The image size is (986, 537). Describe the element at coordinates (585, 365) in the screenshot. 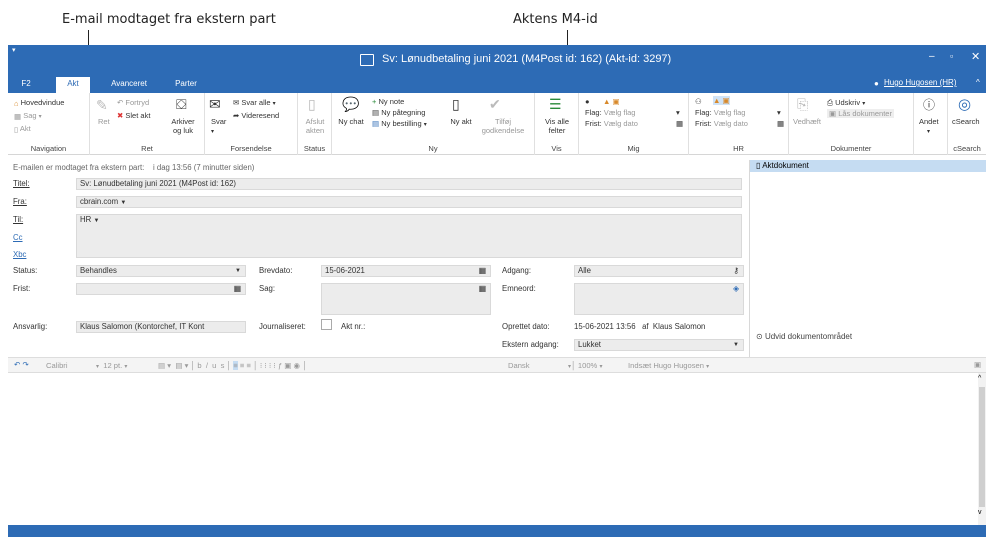

I see `zoom-select: ▾│ 100% ▾` at that location.